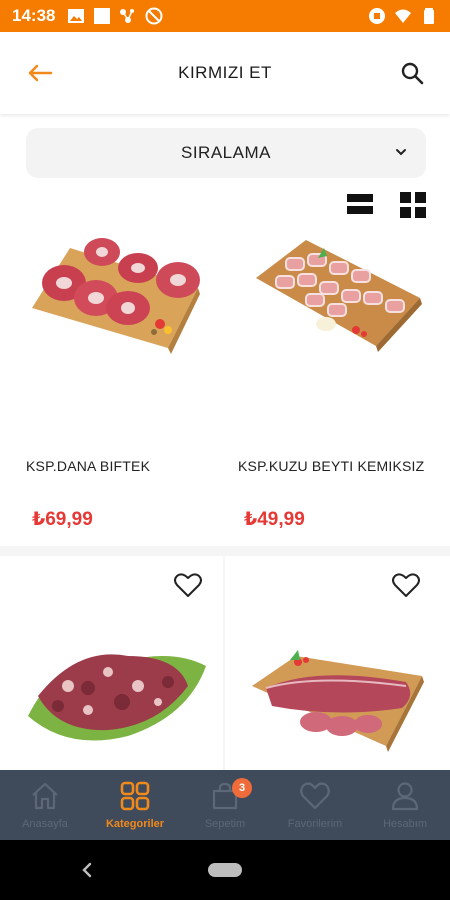 The height and width of the screenshot is (900, 450). I want to click on beef-fillet-image, so click(338, 701).